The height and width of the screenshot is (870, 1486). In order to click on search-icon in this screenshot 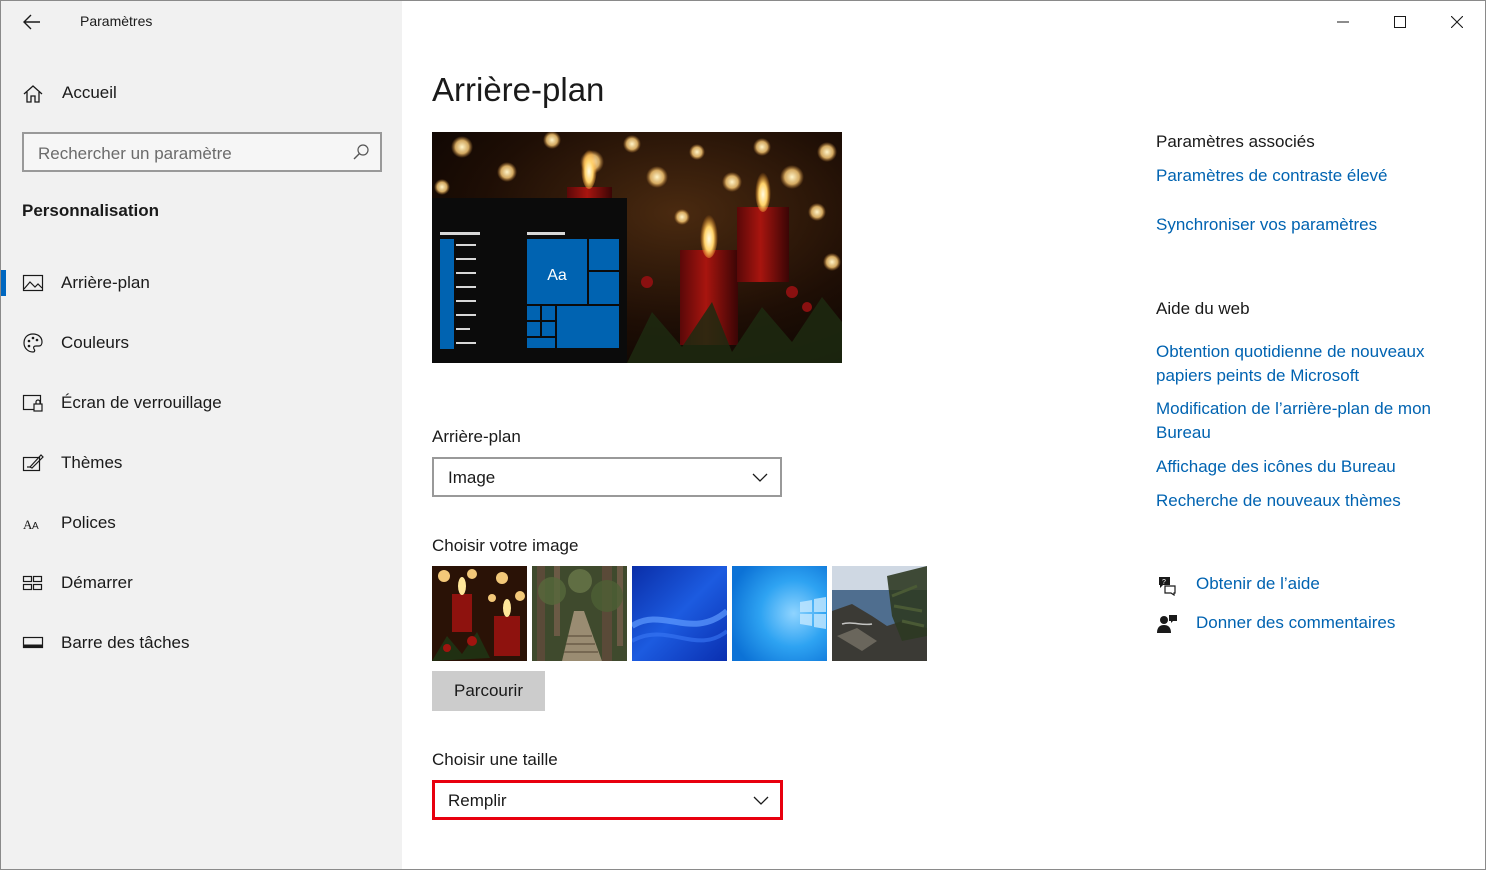, I will do `click(361, 152)`.